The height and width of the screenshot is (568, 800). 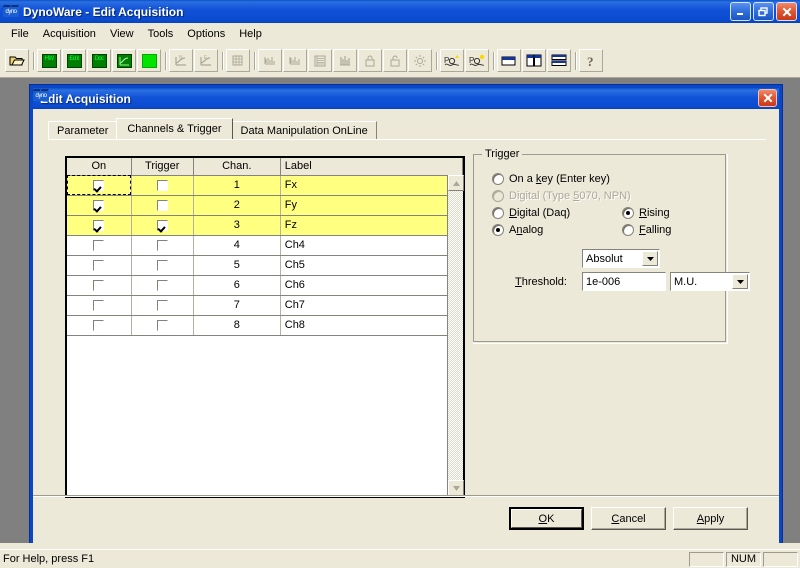 What do you see at coordinates (628, 518) in the screenshot?
I see `cancel-button: Cancel` at bounding box center [628, 518].